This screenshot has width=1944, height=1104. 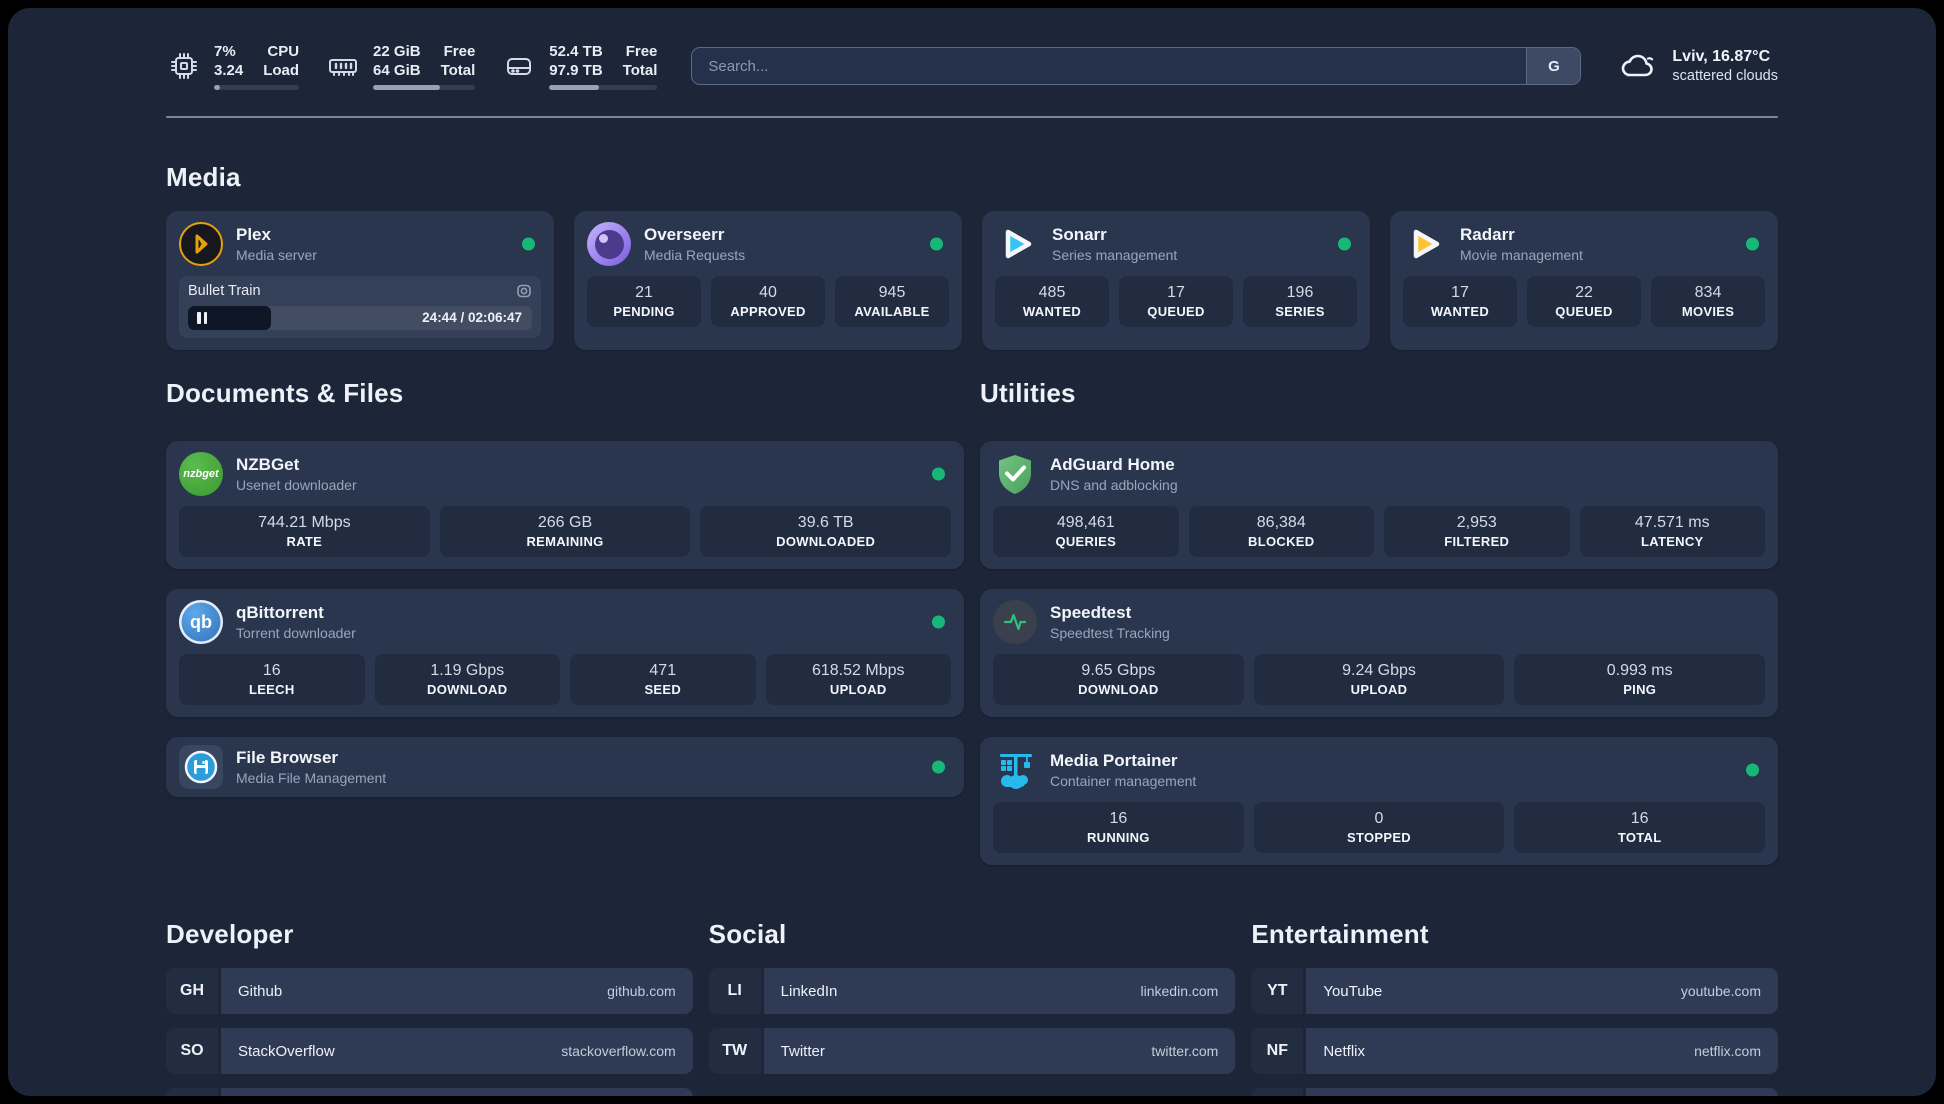 I want to click on bookmark-youtube: YT YouTube youtube.com, so click(x=1514, y=991).